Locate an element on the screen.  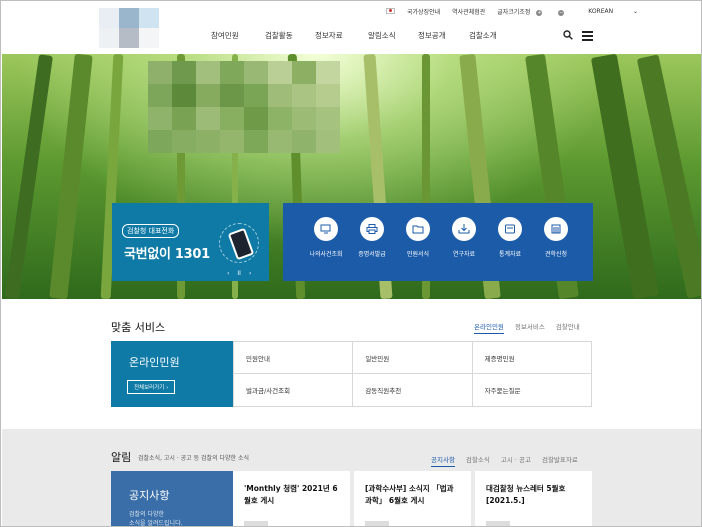
phone-hand-icon is located at coordinates (239, 243).